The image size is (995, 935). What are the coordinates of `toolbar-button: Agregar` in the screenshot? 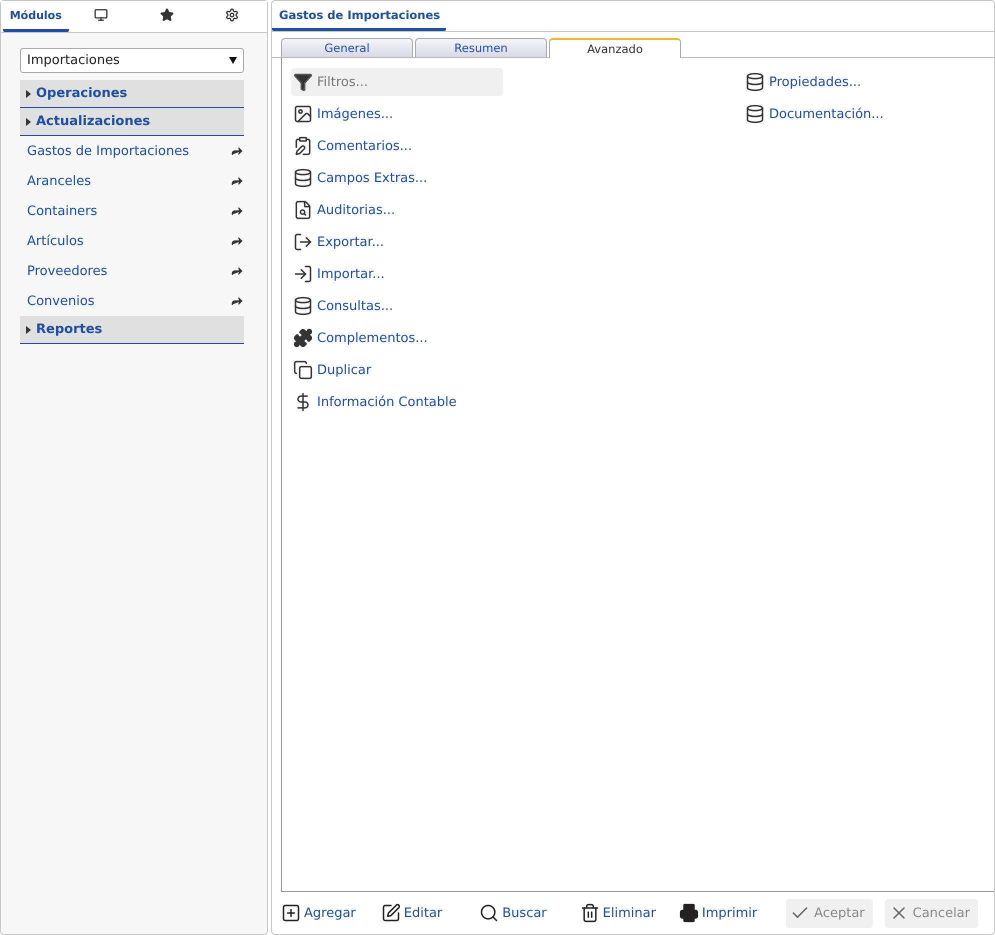 It's located at (318, 913).